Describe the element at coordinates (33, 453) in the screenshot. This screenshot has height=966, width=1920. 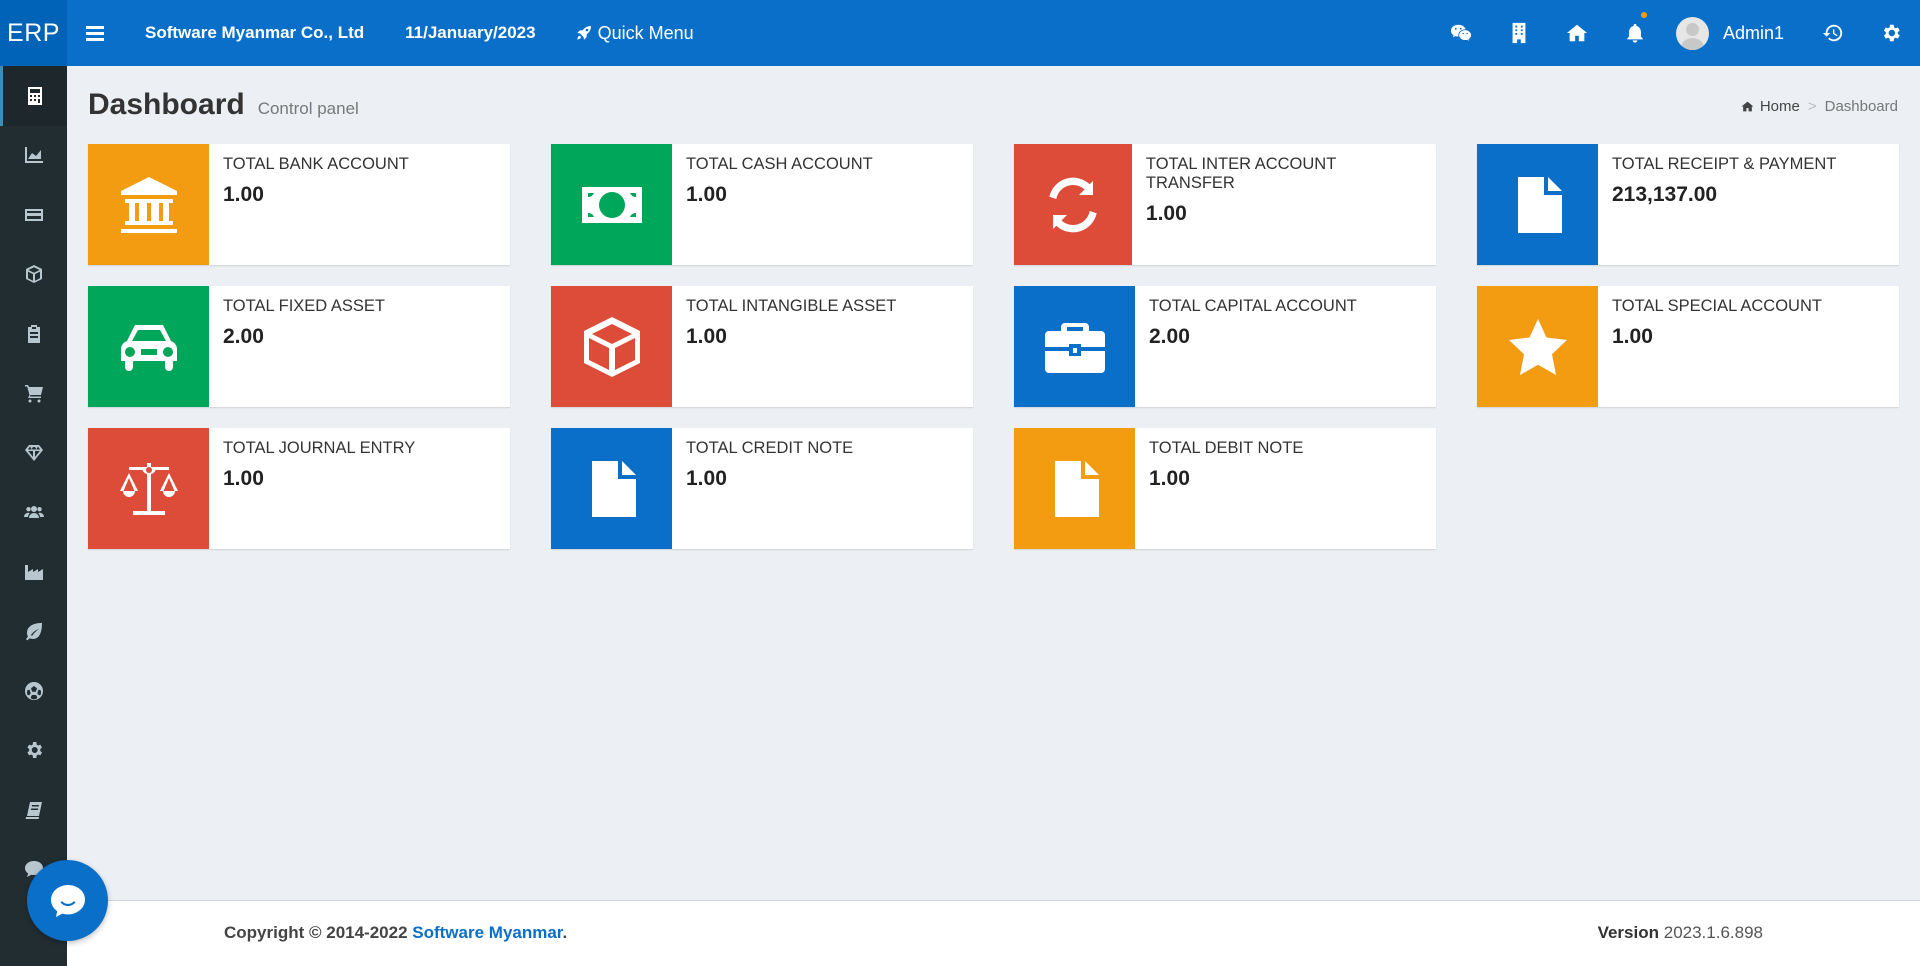
I see `sidebar-item-assets` at that location.